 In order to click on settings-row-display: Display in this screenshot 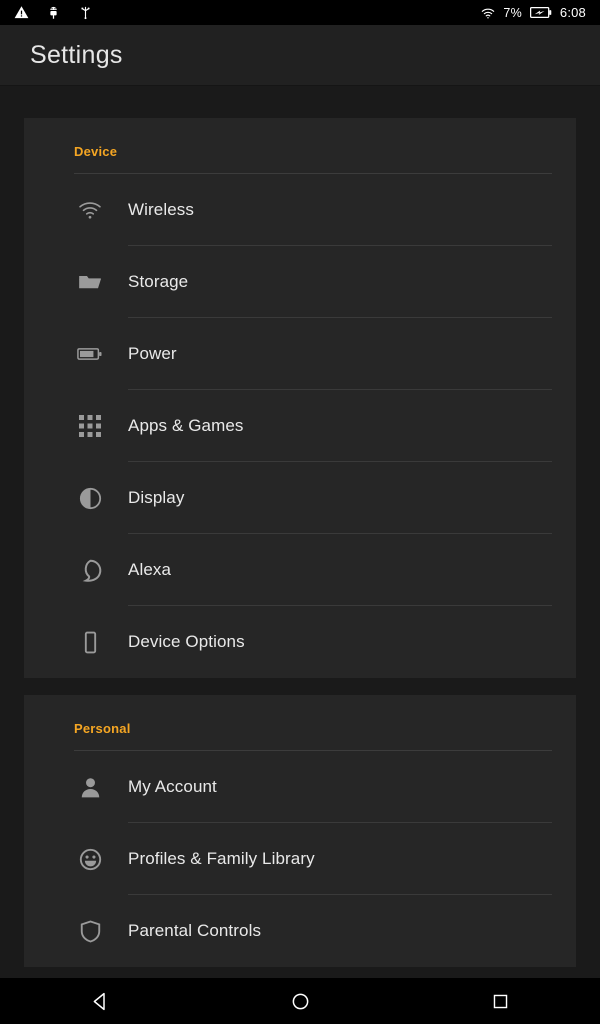, I will do `click(300, 498)`.